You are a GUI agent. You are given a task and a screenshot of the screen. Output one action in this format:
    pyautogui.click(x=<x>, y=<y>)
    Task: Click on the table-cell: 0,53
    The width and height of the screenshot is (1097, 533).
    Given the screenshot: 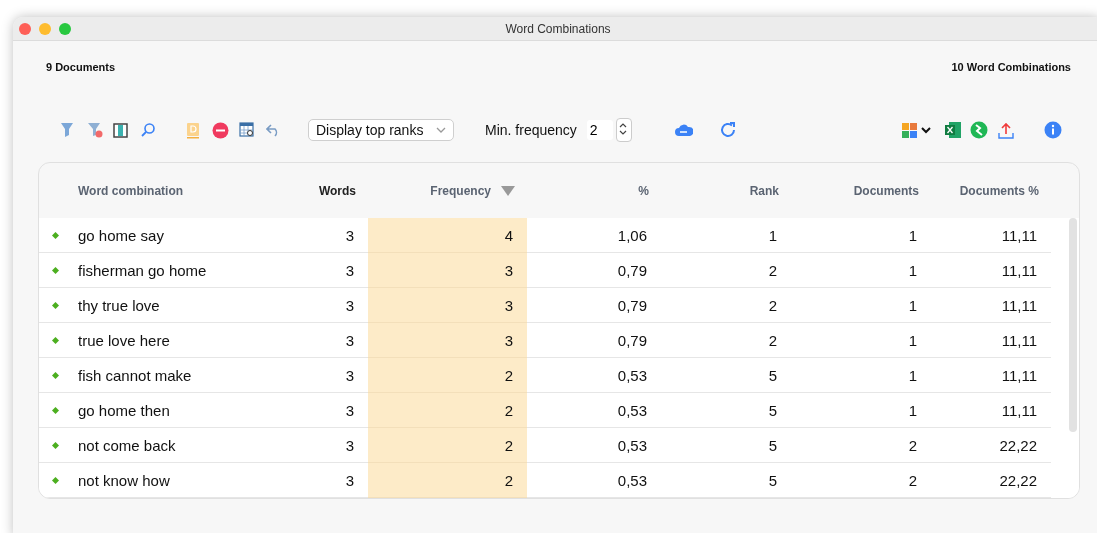 What is the action you would take?
    pyautogui.click(x=594, y=480)
    